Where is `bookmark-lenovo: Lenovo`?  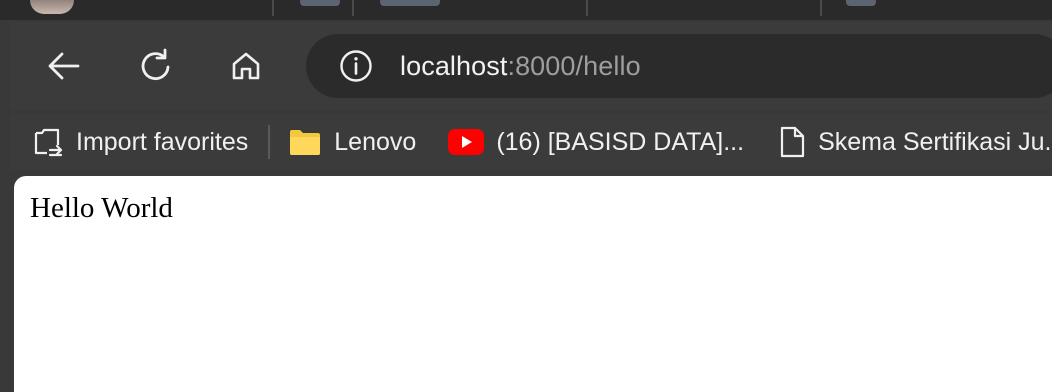
bookmark-lenovo: Lenovo is located at coordinates (352, 142).